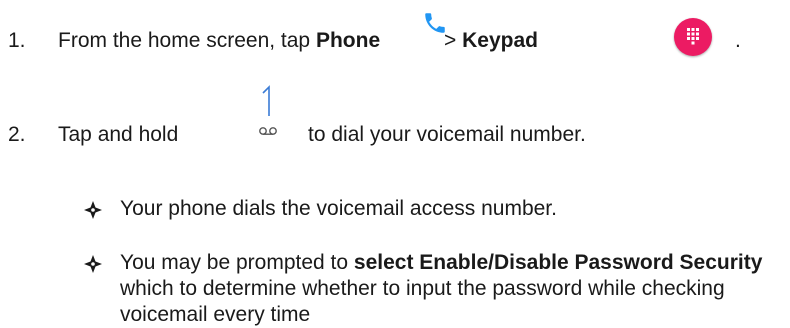 Image resolution: width=790 pixels, height=328 pixels. What do you see at coordinates (693, 37) in the screenshot?
I see `dialpad-icon` at bounding box center [693, 37].